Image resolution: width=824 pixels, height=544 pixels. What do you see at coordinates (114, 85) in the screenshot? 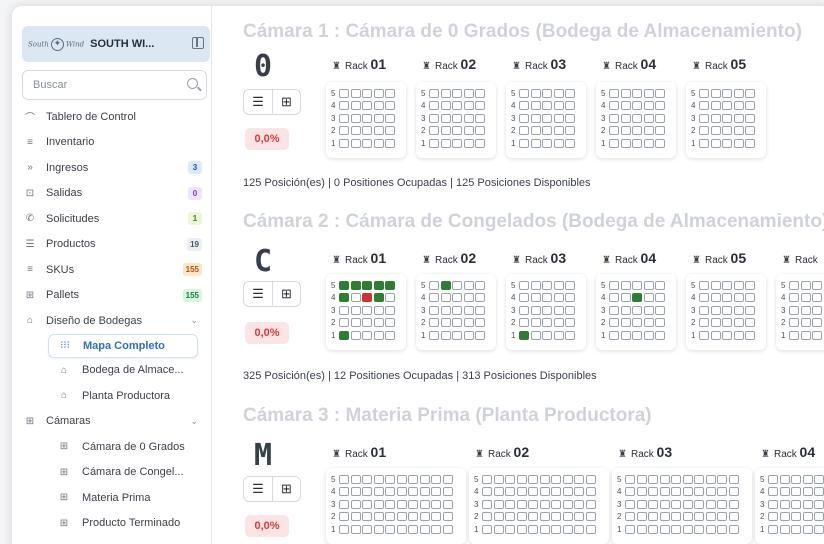
I see `search-input: Buscar` at bounding box center [114, 85].